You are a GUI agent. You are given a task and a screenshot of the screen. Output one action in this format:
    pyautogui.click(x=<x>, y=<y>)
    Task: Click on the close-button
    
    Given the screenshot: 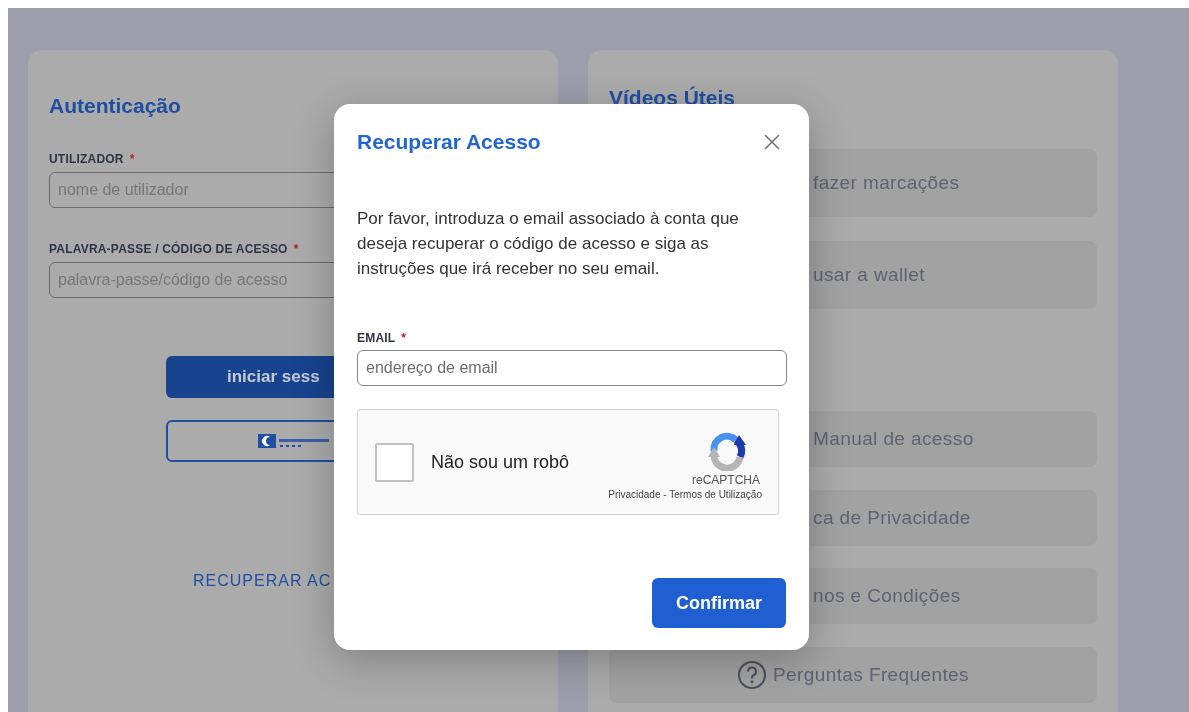 What is the action you would take?
    pyautogui.click(x=772, y=142)
    